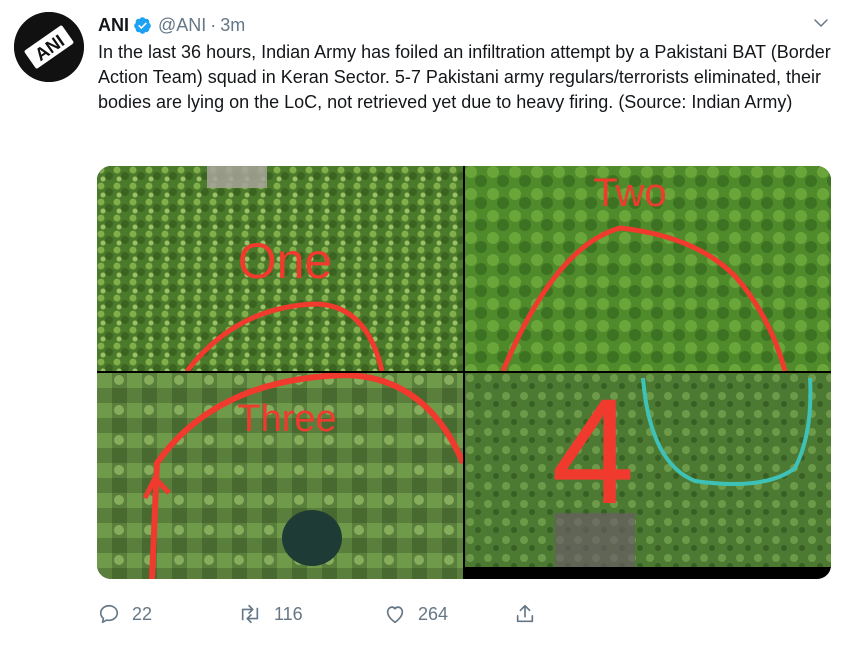  Describe the element at coordinates (232, 25) in the screenshot. I see `timestamp: 3m` at that location.